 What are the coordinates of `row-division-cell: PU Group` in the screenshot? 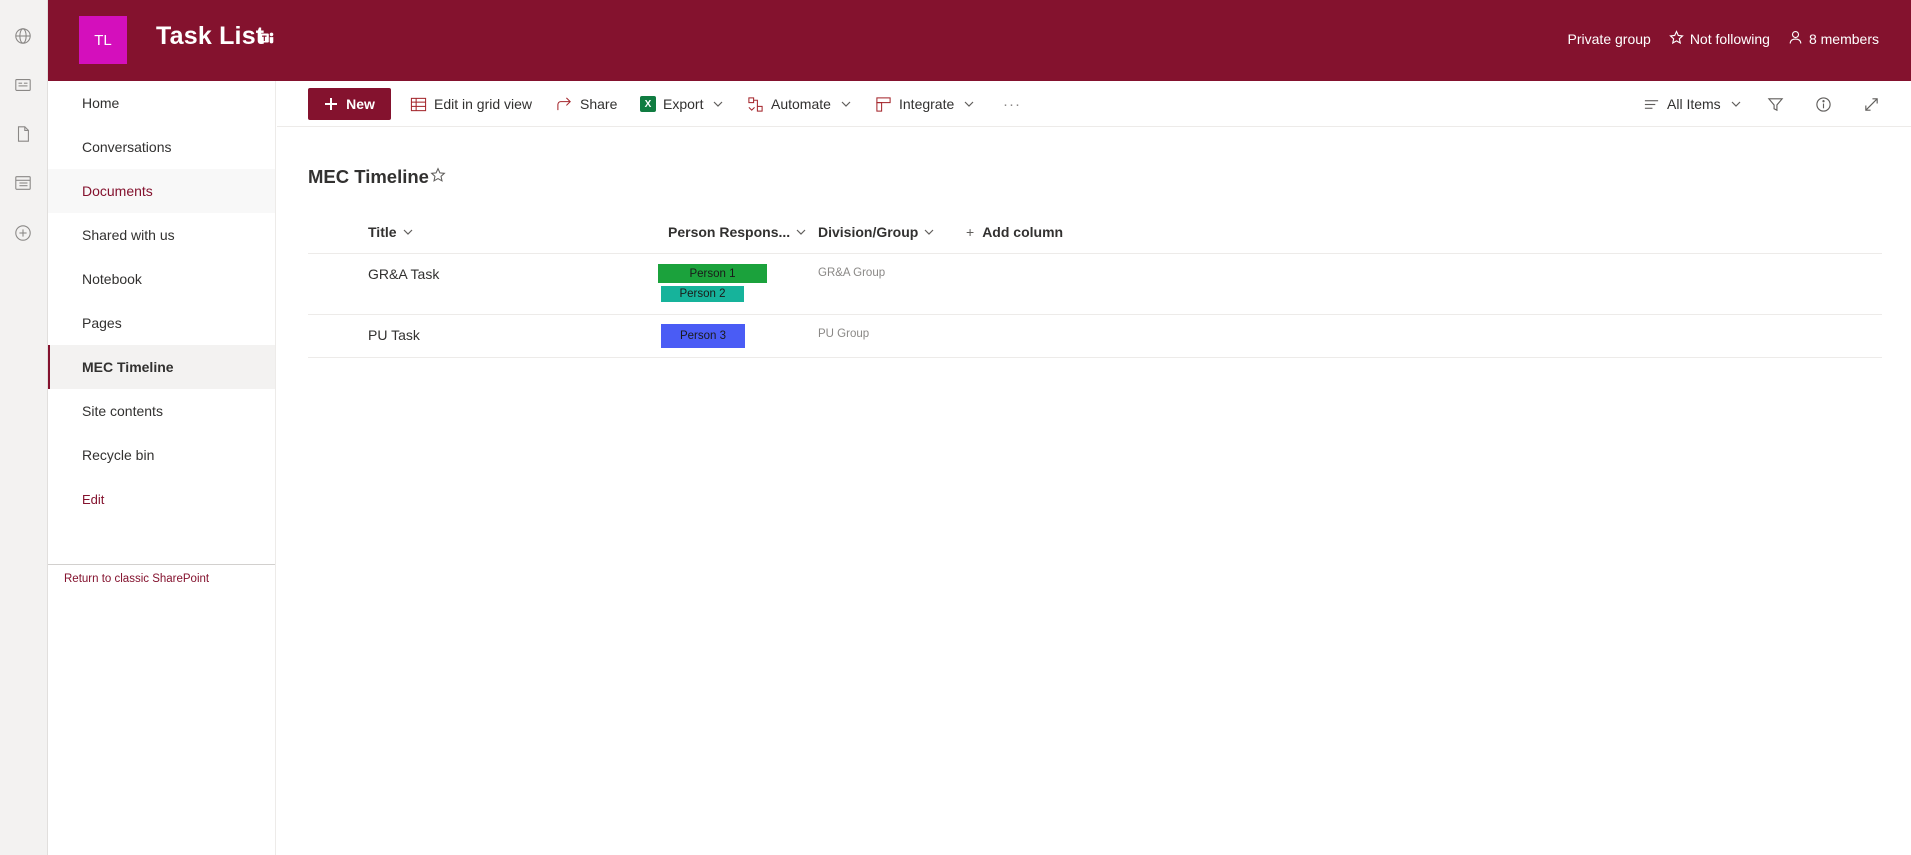 It's located at (844, 334).